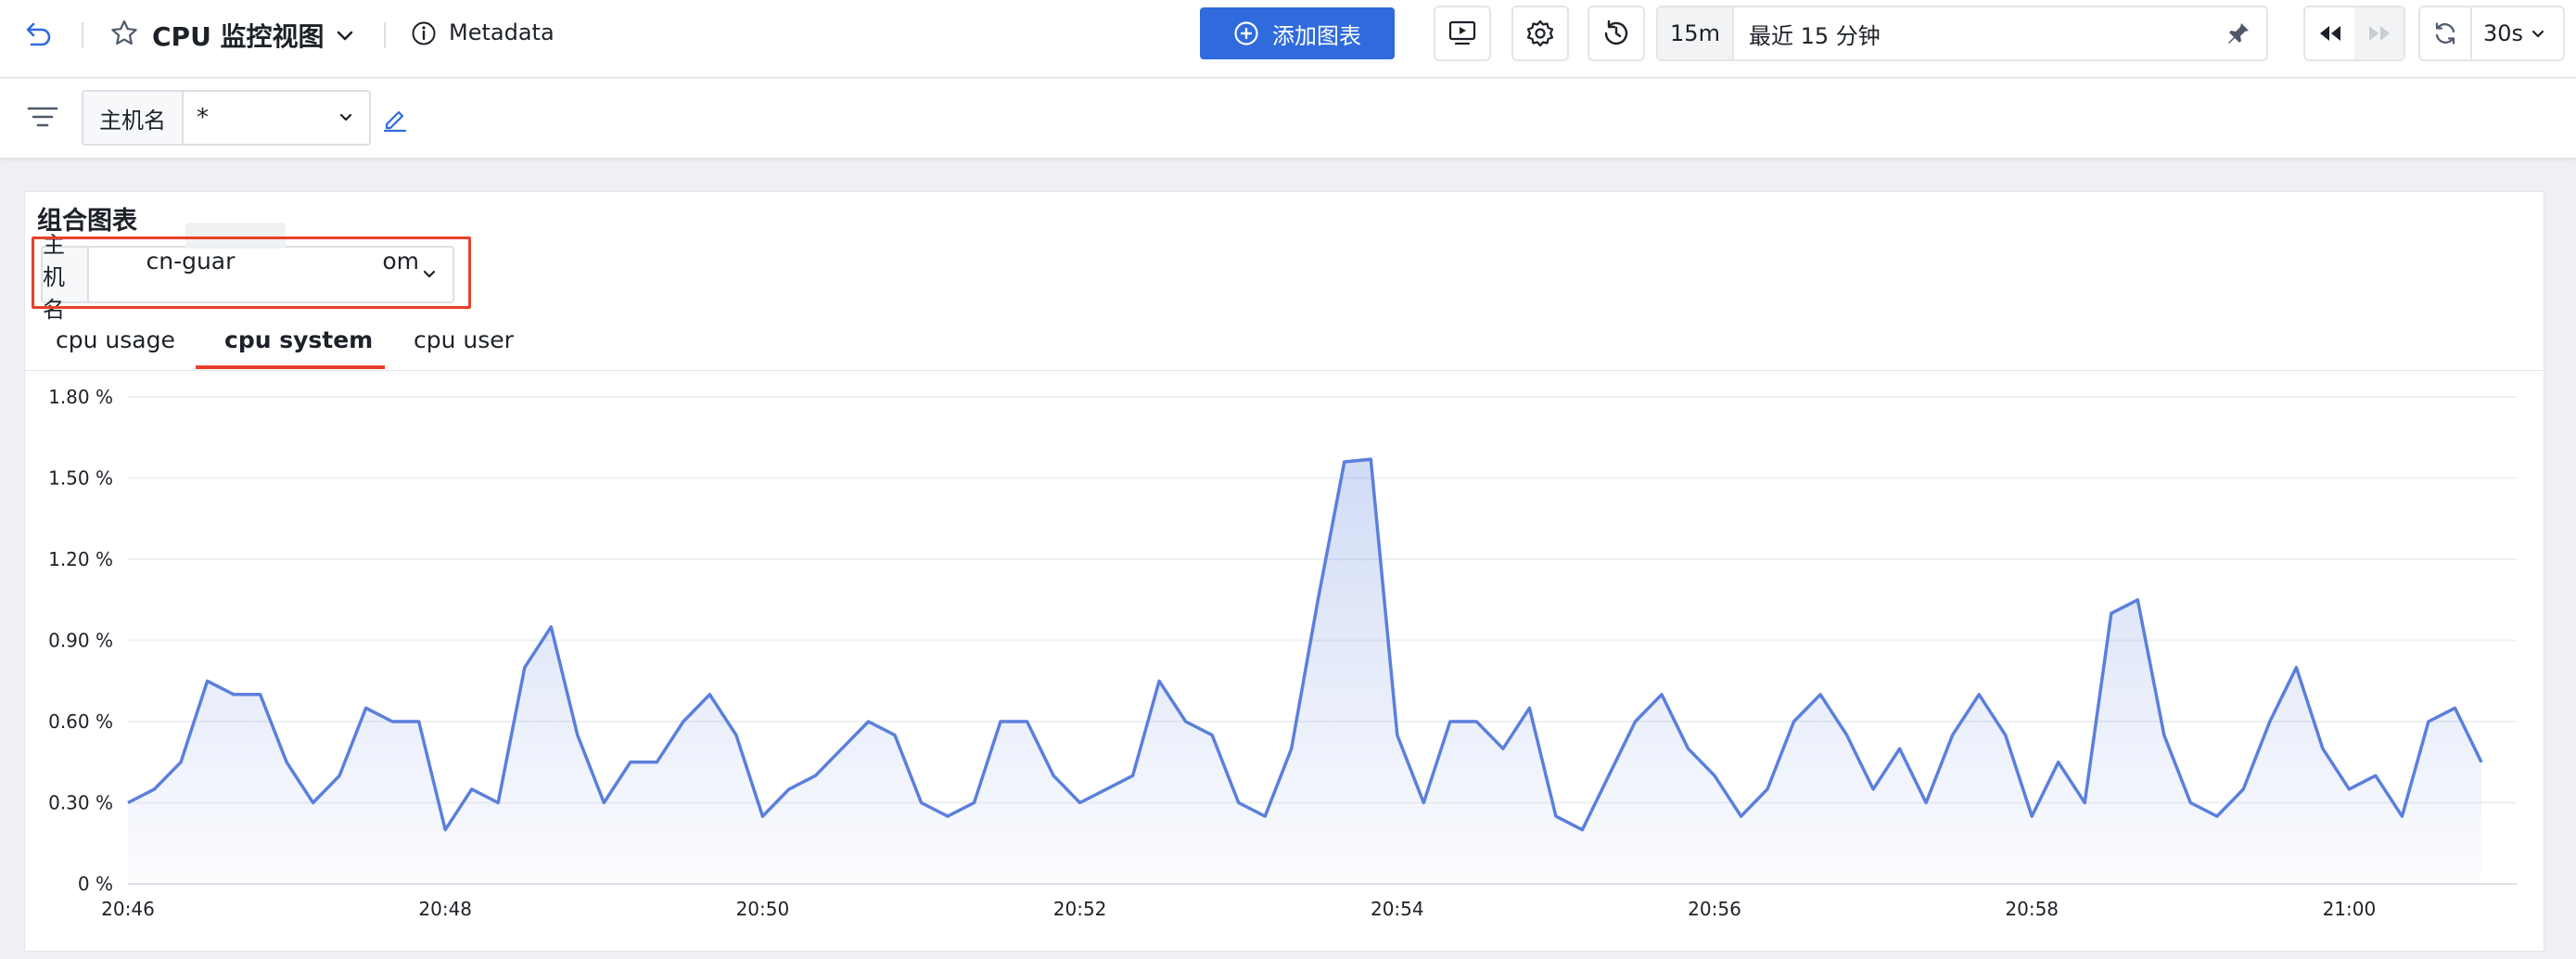 The image size is (2576, 959). Describe the element at coordinates (80, 803) in the screenshot. I see `y-tick-label: 0.30 %` at that location.